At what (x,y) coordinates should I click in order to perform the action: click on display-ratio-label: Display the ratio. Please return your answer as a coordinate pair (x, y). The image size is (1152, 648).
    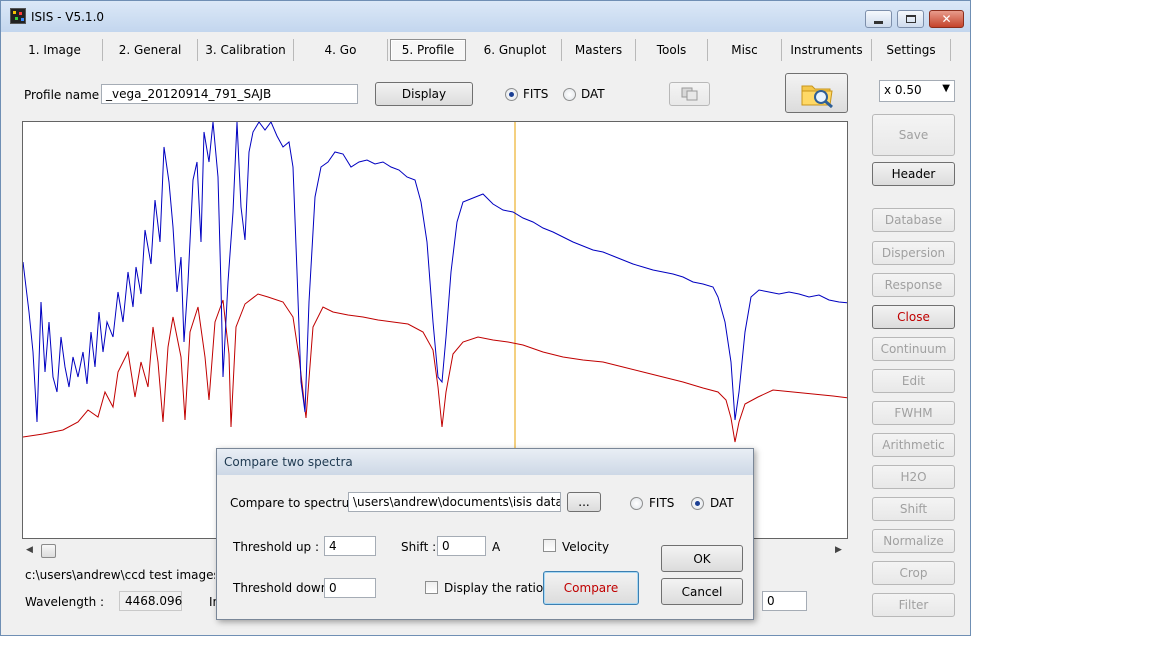
    Looking at the image, I should click on (494, 588).